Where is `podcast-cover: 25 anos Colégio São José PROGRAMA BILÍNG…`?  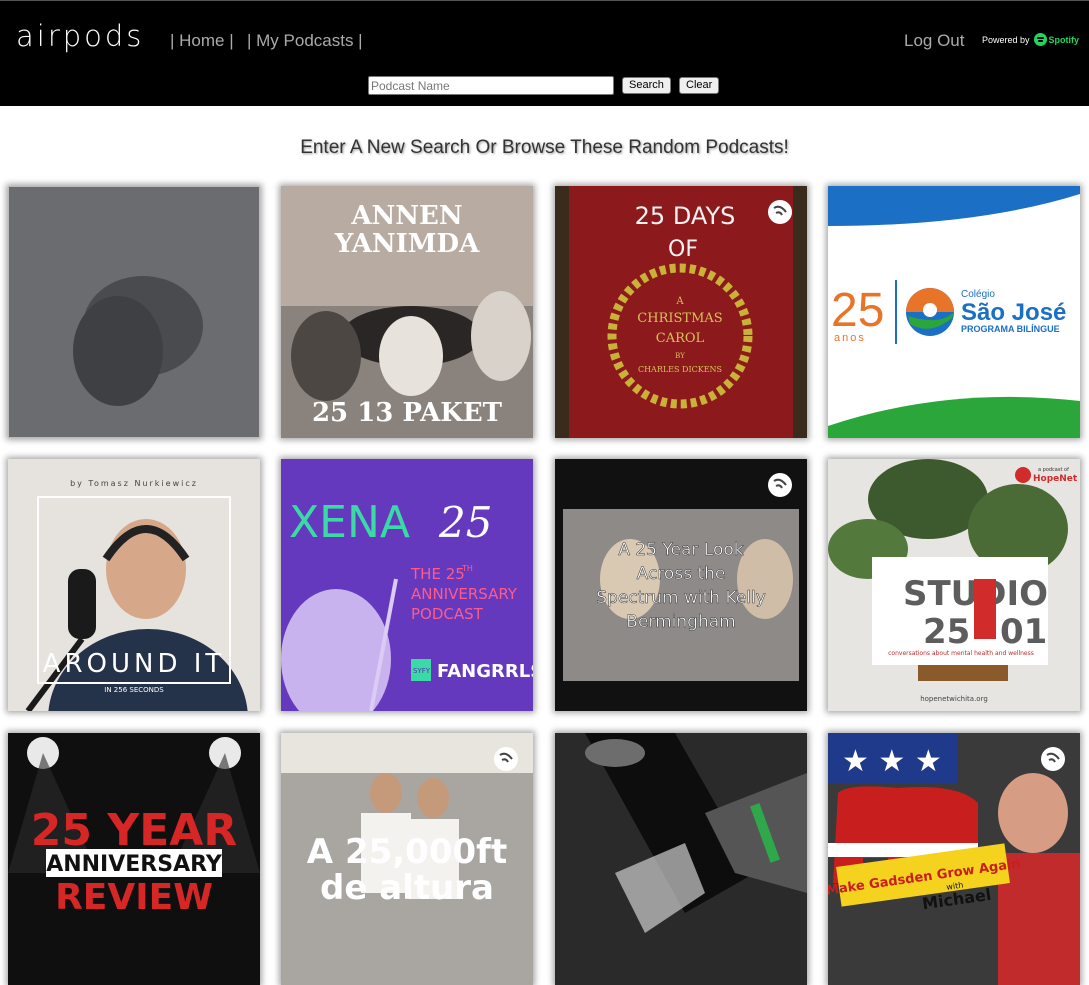 podcast-cover: 25 anos Colégio São José PROGRAMA BILÍNG… is located at coordinates (954, 312).